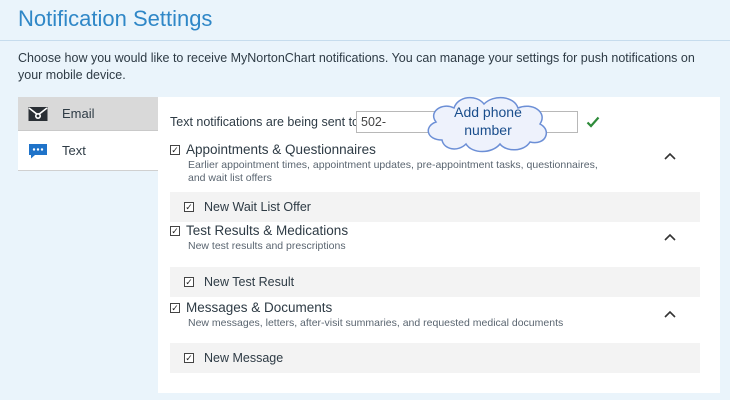  What do you see at coordinates (488, 121) in the screenshot?
I see `callout-text: Add phone number` at bounding box center [488, 121].